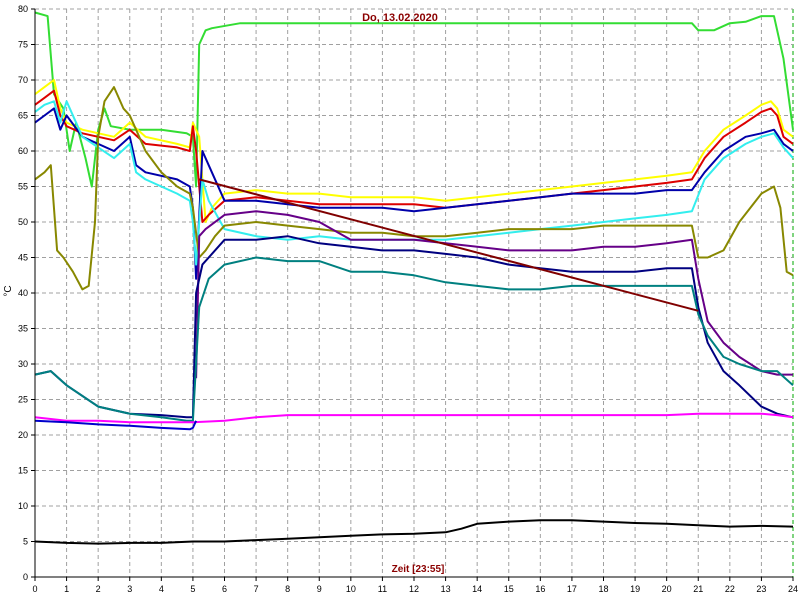  What do you see at coordinates (477, 589) in the screenshot?
I see `x-tick-label: 14` at bounding box center [477, 589].